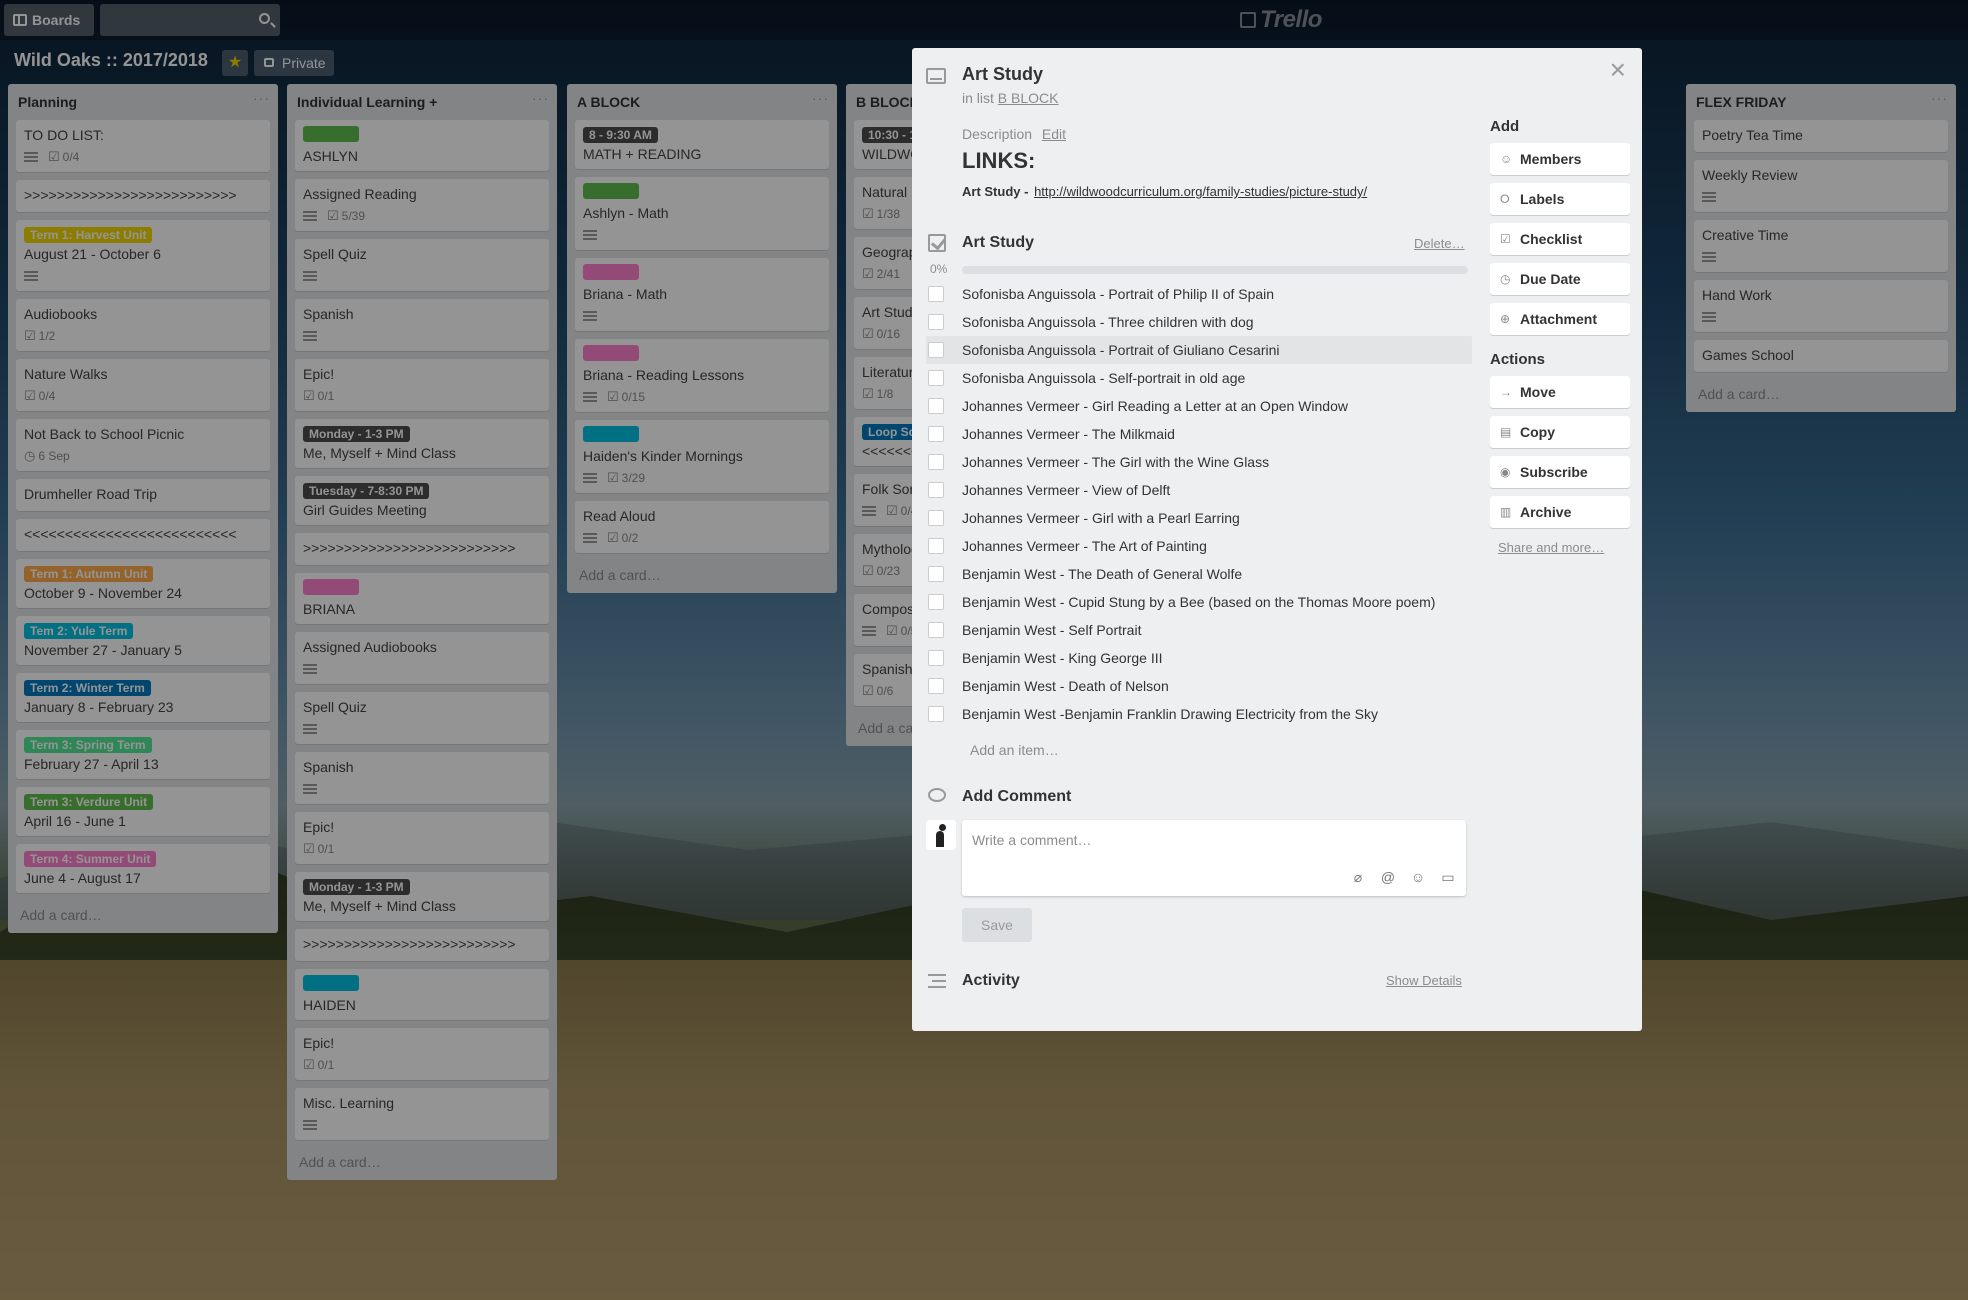 Image resolution: width=1968 pixels, height=1300 pixels. What do you see at coordinates (1199, 658) in the screenshot?
I see `checklist-item: Benjamin West - King George III` at bounding box center [1199, 658].